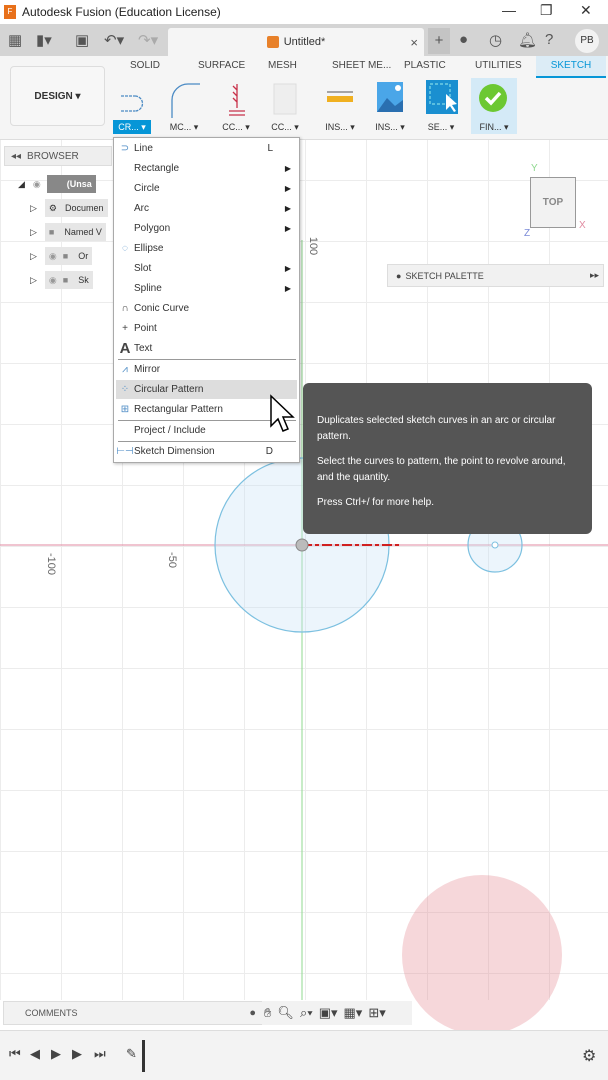  Describe the element at coordinates (132, 106) in the screenshot. I see `create-tool: CR... ▾` at that location.